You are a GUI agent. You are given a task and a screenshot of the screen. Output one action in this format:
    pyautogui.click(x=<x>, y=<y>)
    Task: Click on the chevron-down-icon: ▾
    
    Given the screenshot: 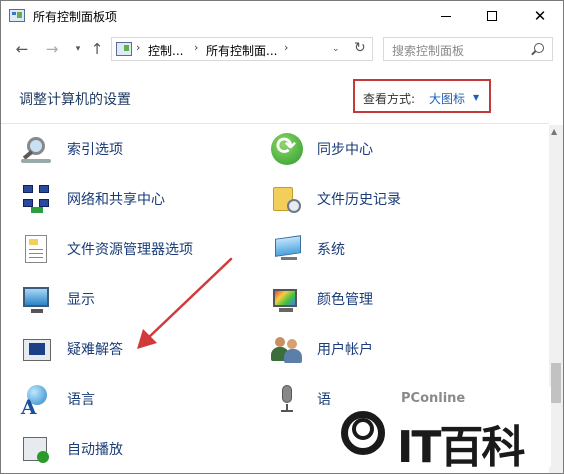 What is the action you would take?
    pyautogui.click(x=78, y=49)
    